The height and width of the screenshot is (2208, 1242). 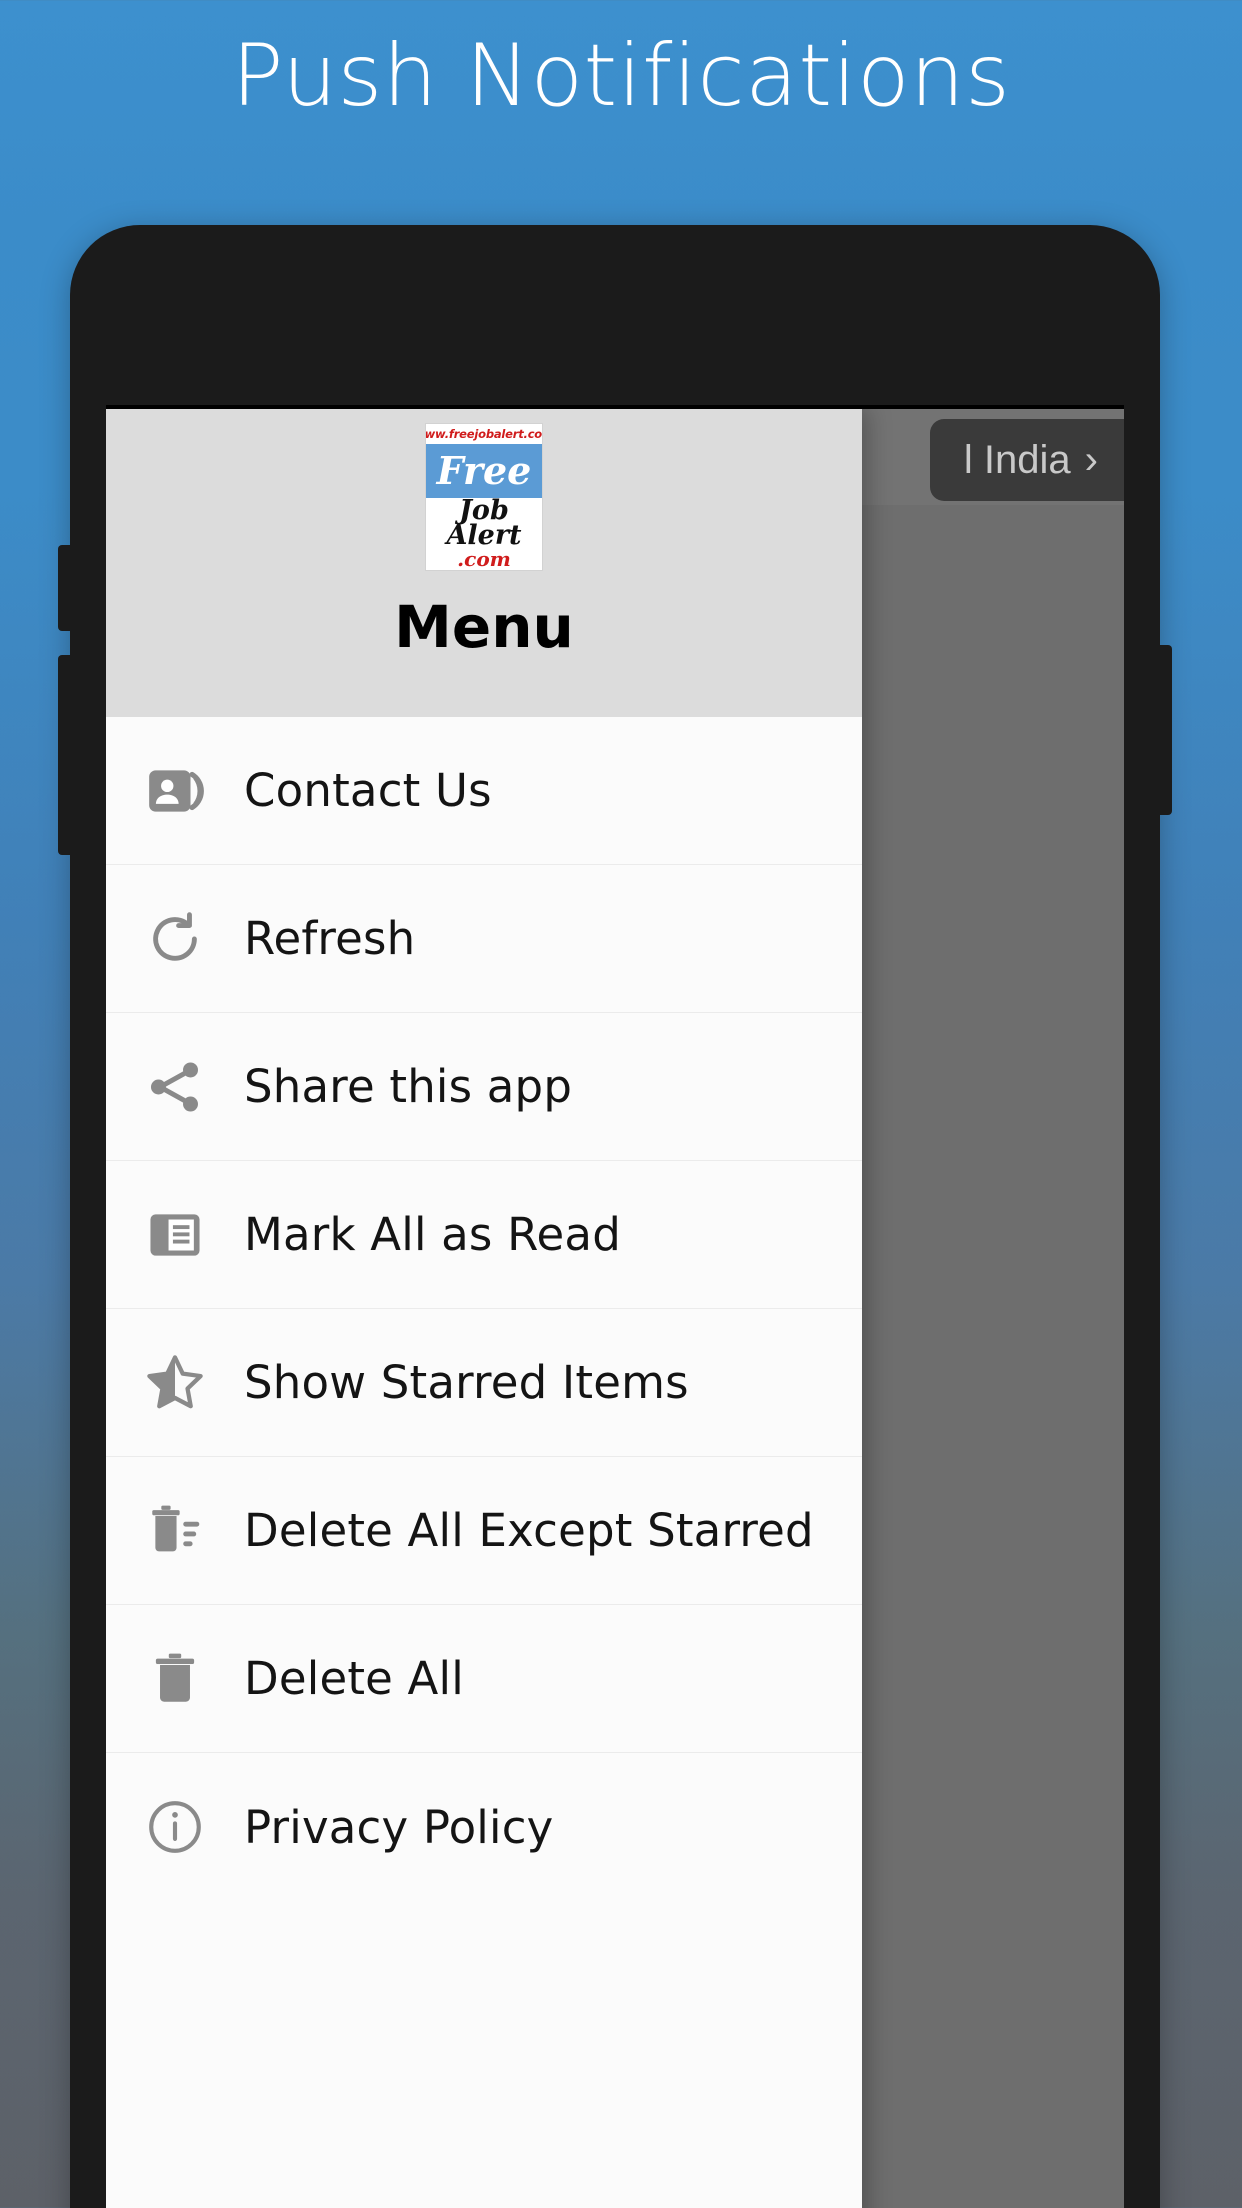 I want to click on logo-alert-text: Alert, so click(x=484, y=536).